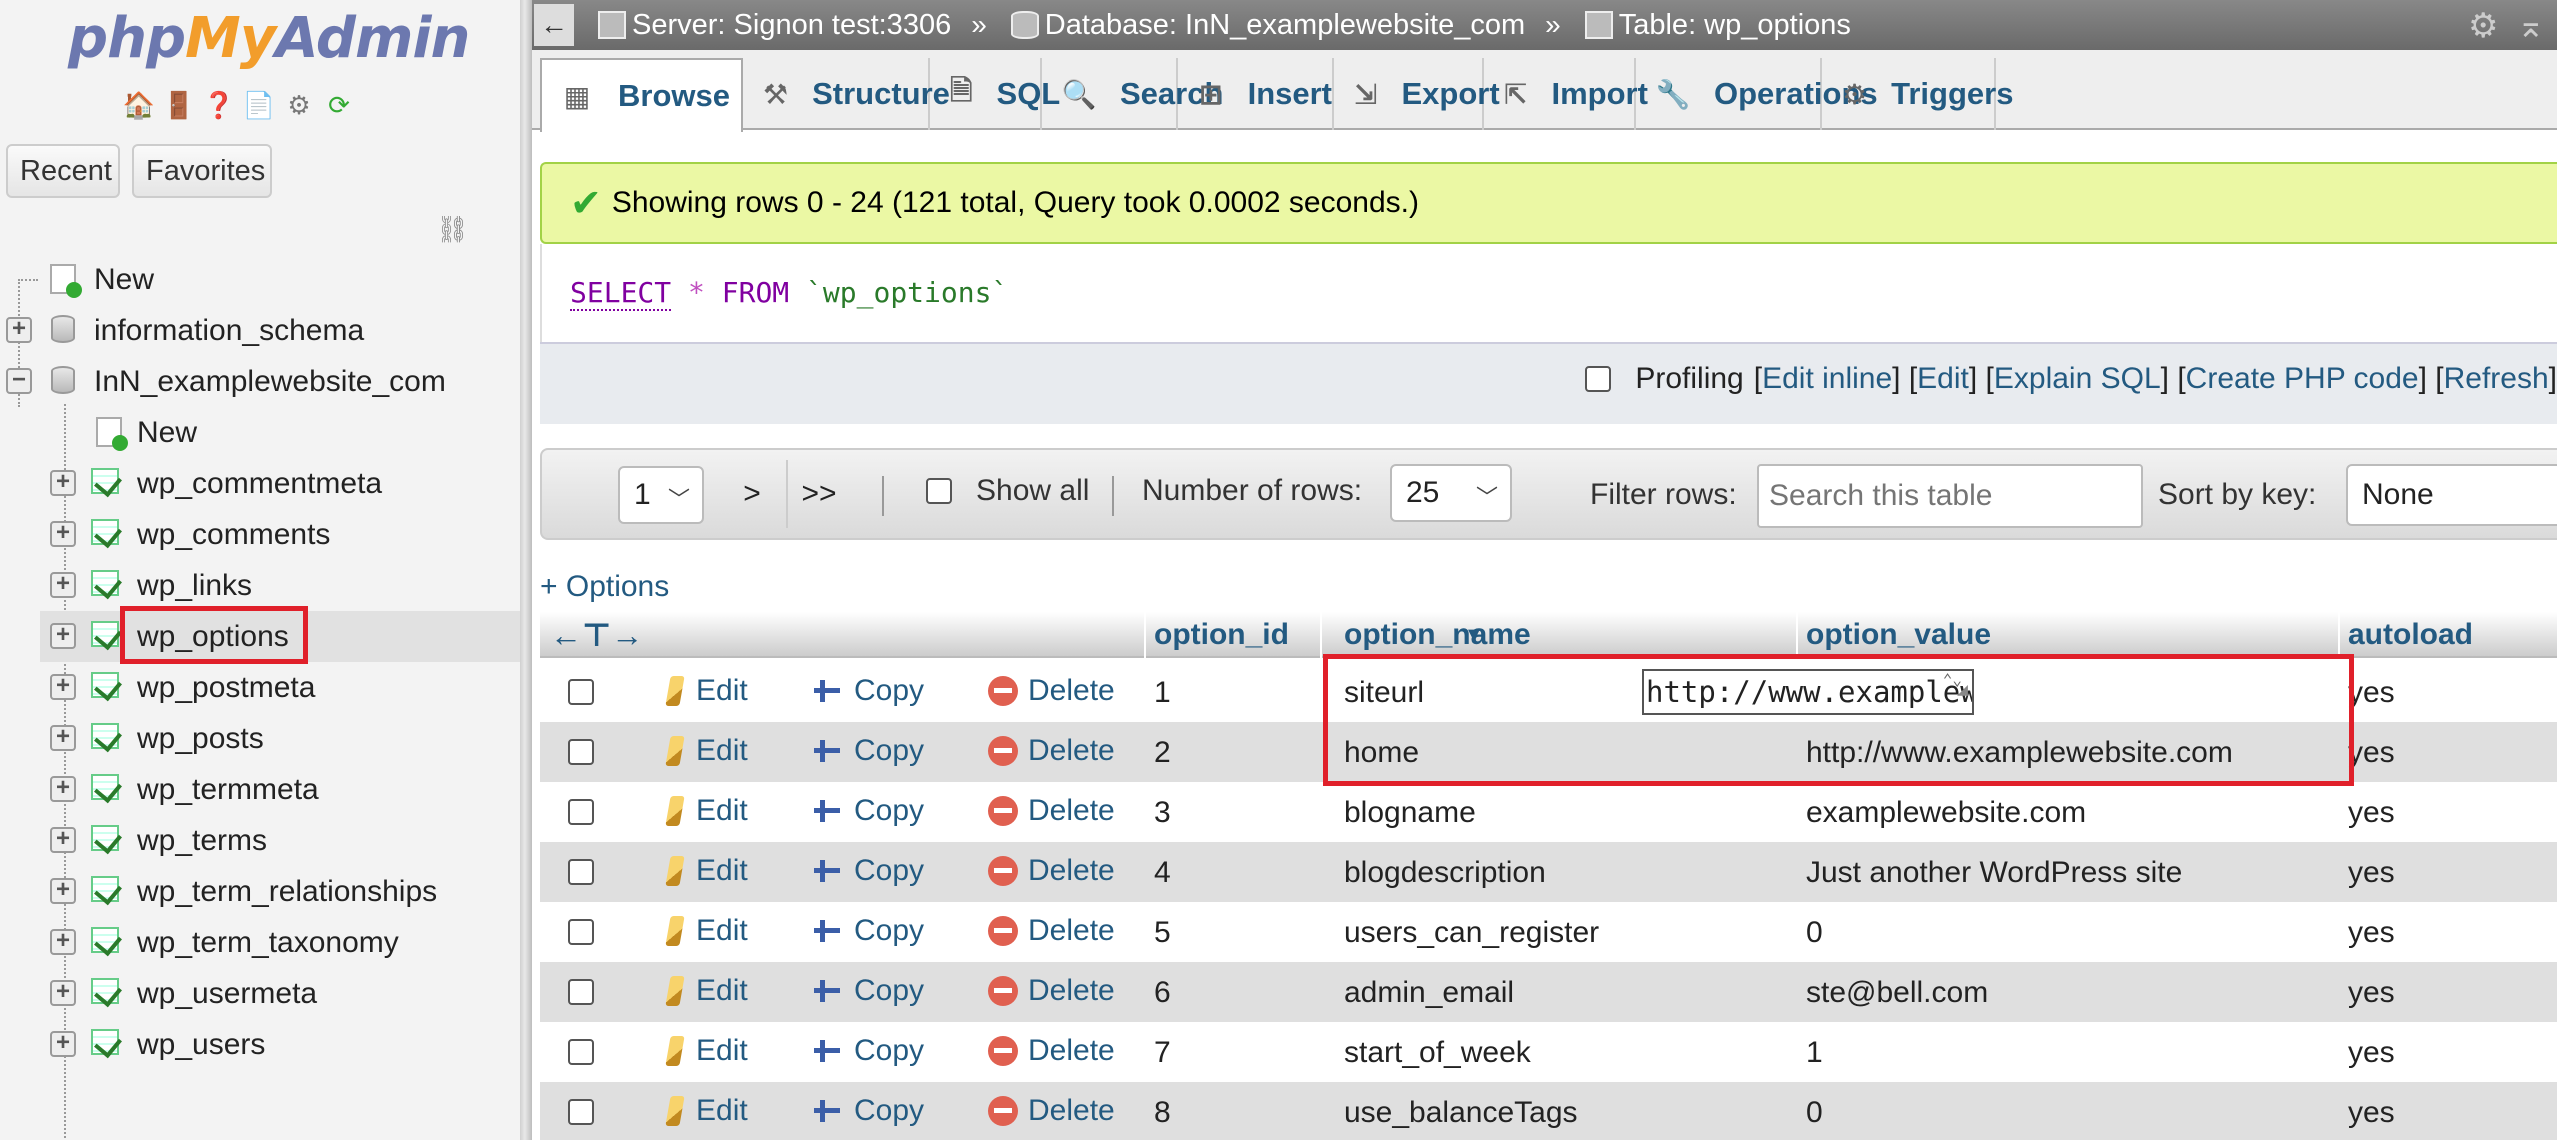 The height and width of the screenshot is (1140, 2557). What do you see at coordinates (63, 171) in the screenshot?
I see `recent-button: Recent` at bounding box center [63, 171].